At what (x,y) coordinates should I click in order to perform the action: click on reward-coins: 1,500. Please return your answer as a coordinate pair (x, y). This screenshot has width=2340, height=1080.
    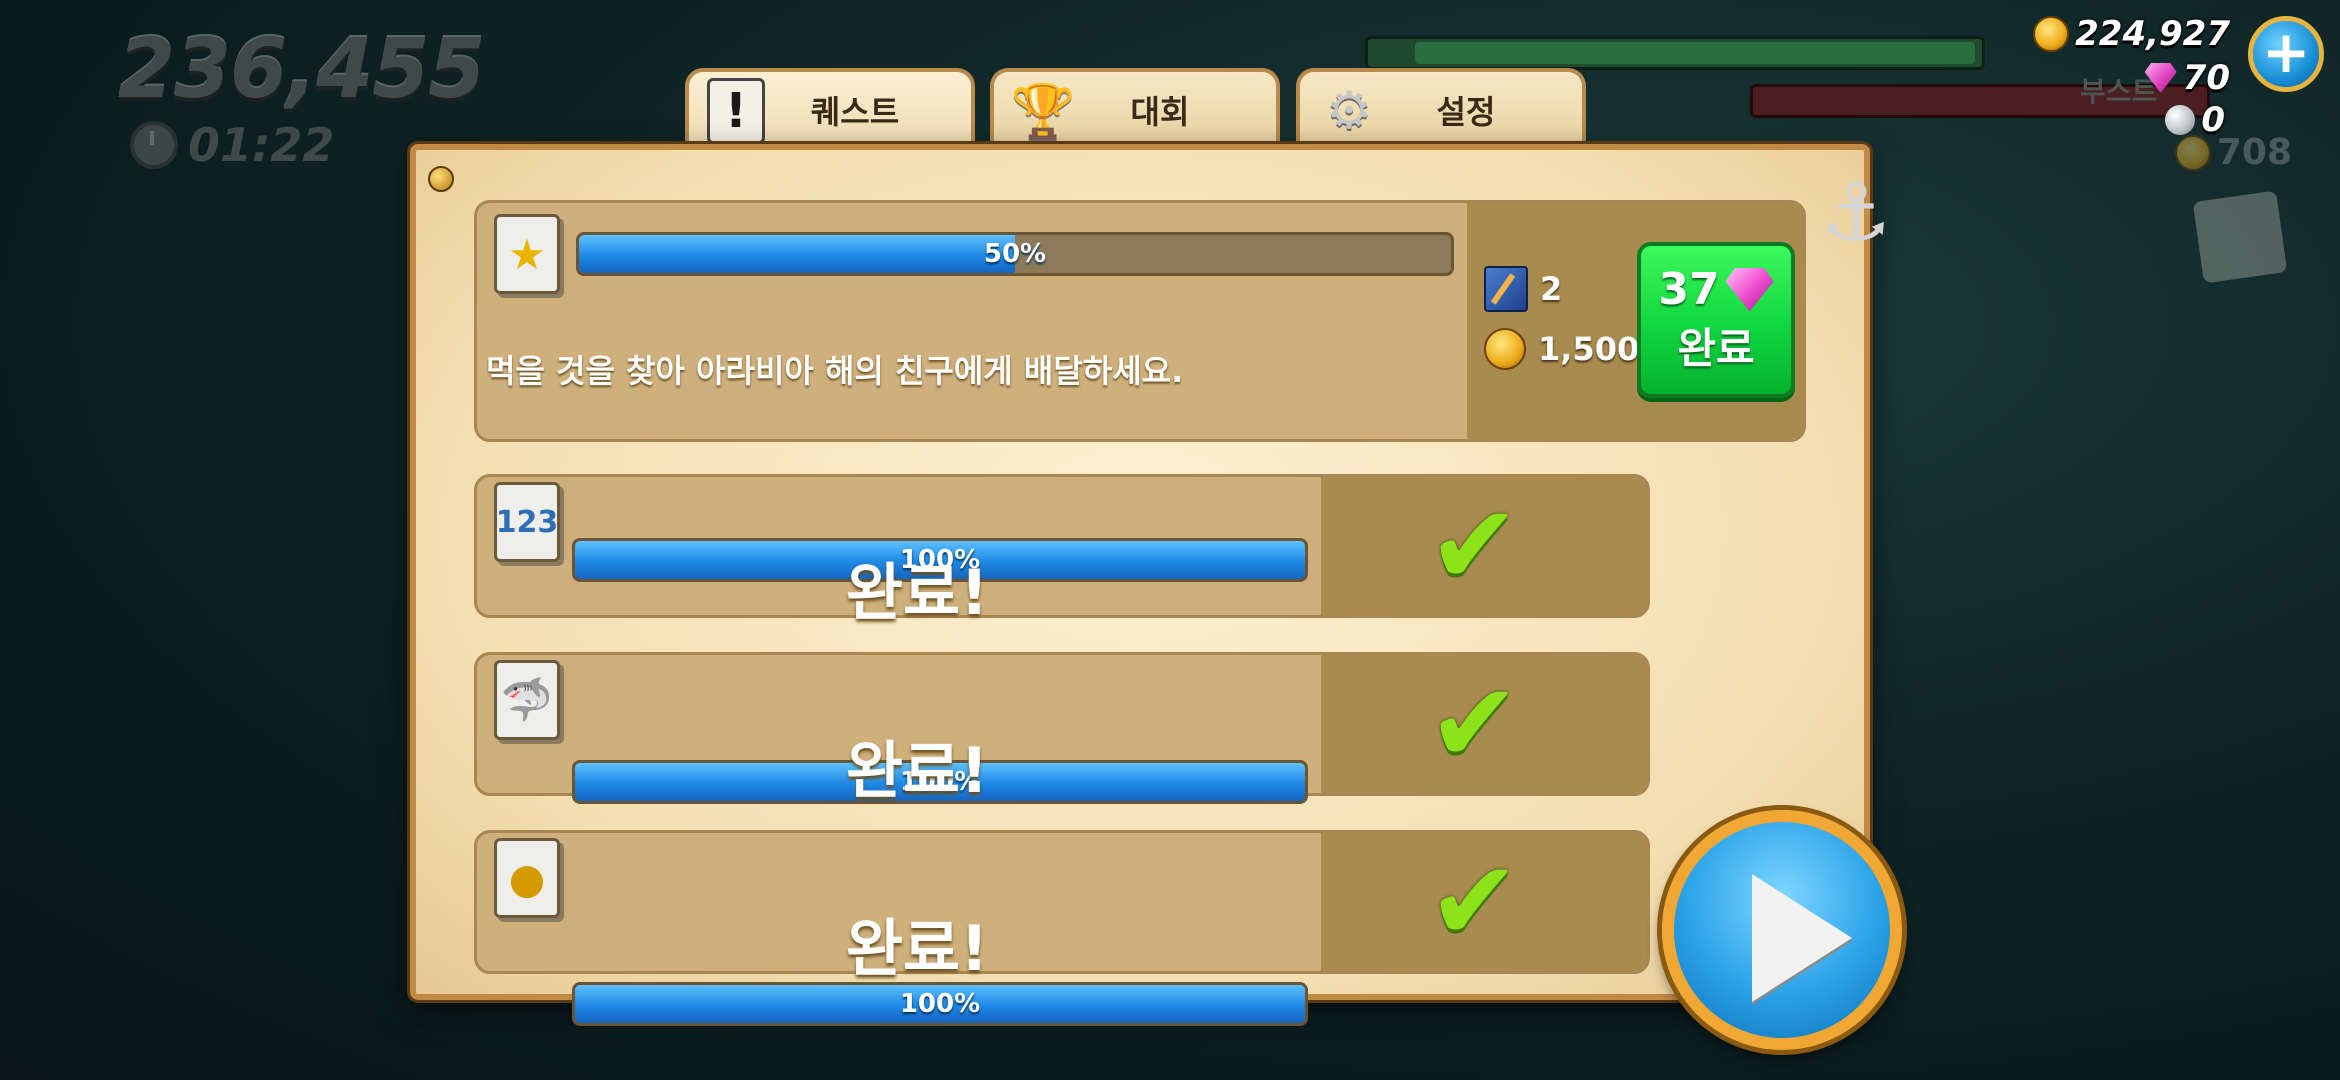
    Looking at the image, I should click on (1561, 349).